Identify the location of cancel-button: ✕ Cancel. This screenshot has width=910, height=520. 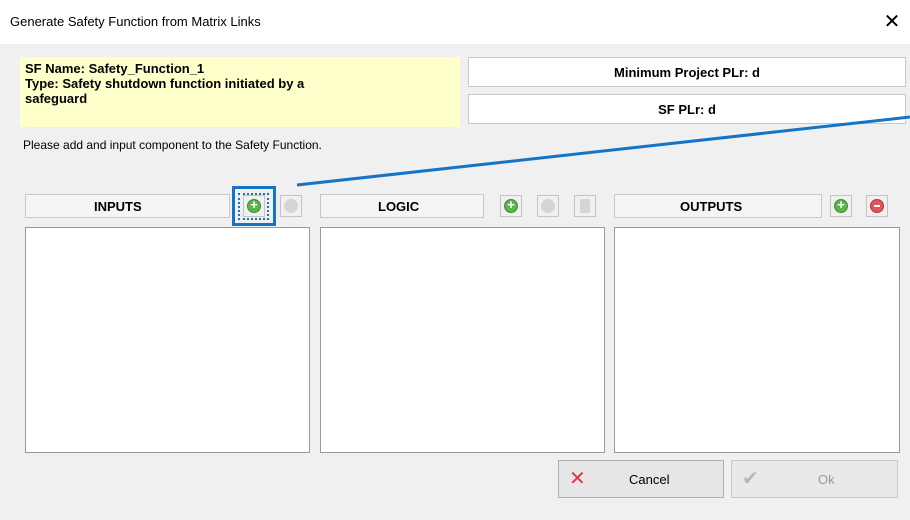
(641, 479).